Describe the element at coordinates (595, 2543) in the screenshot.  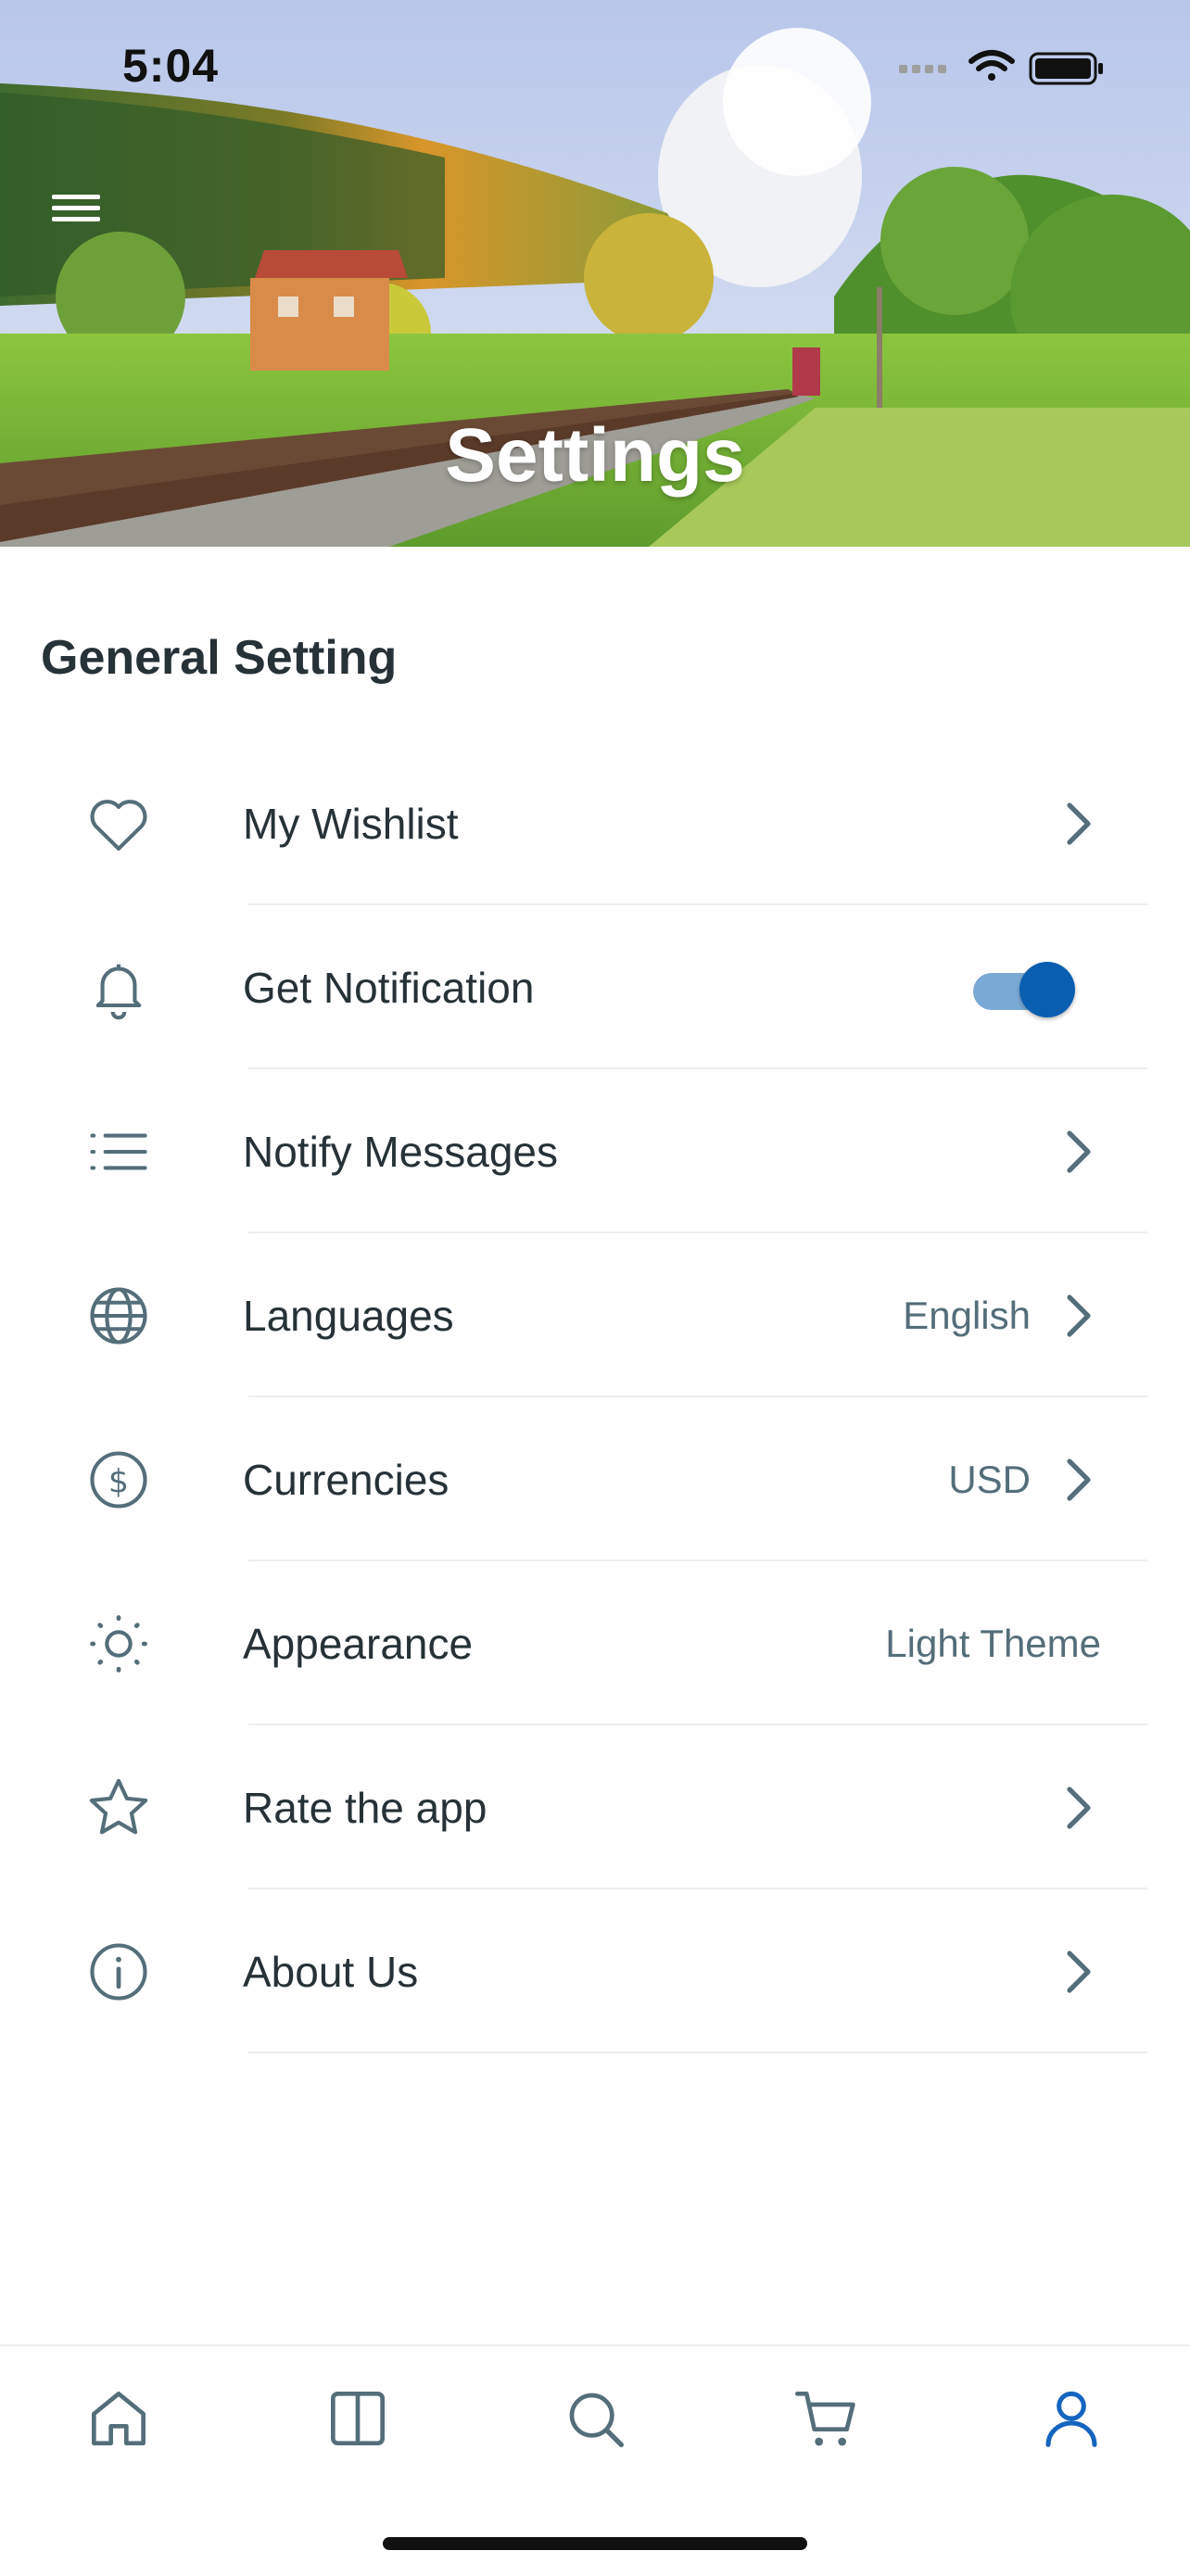
I see `home-indicator` at that location.